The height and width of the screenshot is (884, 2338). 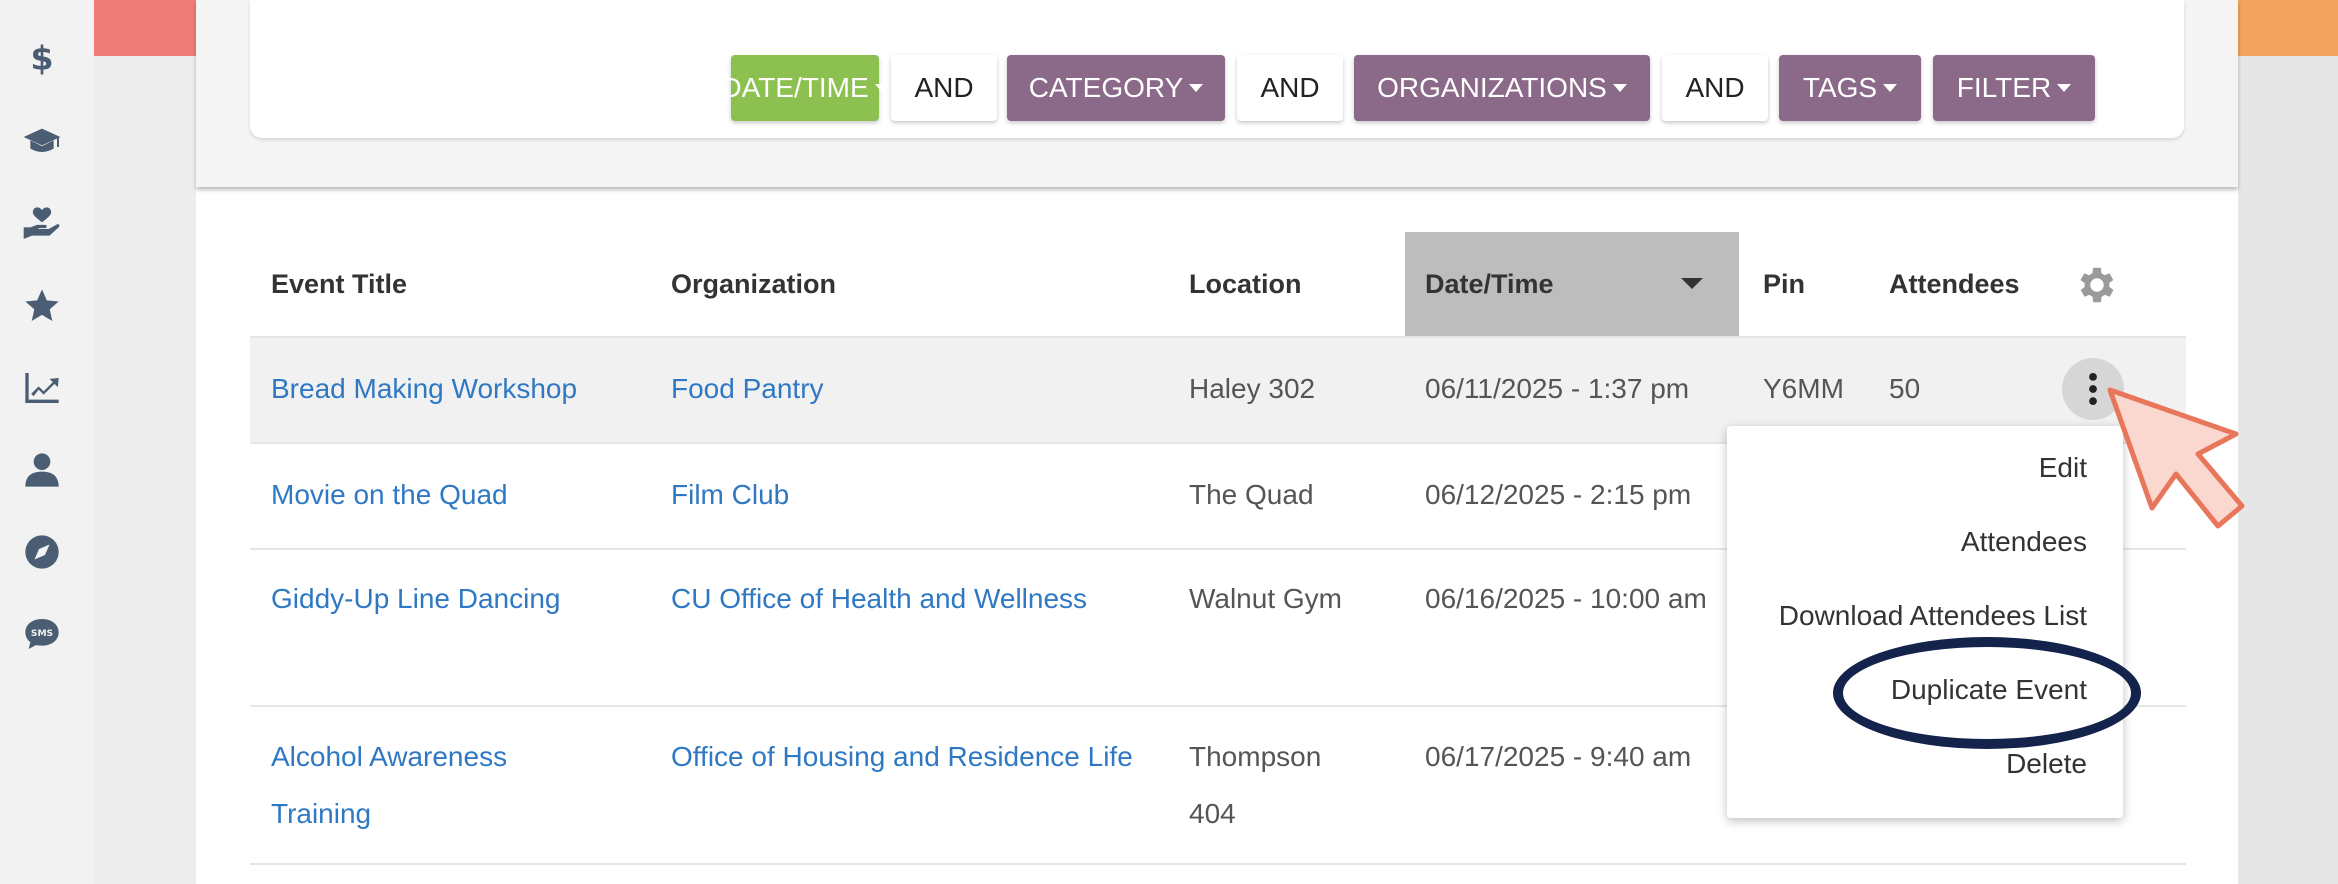 I want to click on location-cell: Thompson 404, so click(x=1255, y=785).